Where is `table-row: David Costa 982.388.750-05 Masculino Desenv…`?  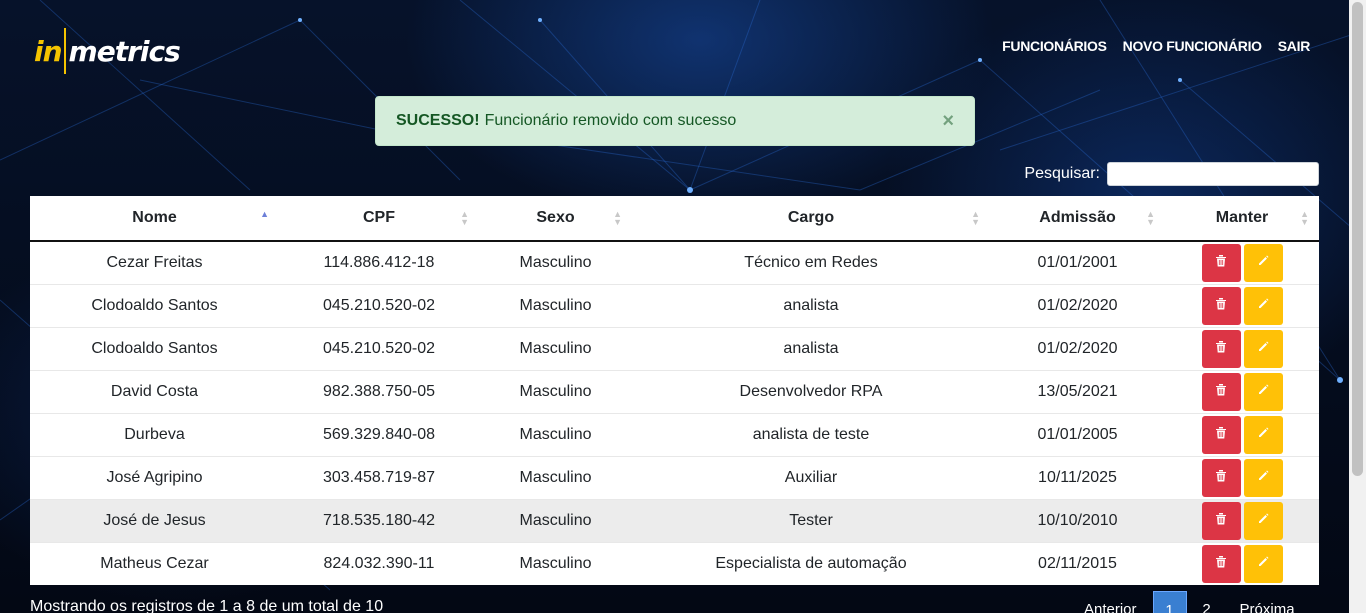
table-row: David Costa 982.388.750-05 Masculino Desenv… is located at coordinates (674, 391).